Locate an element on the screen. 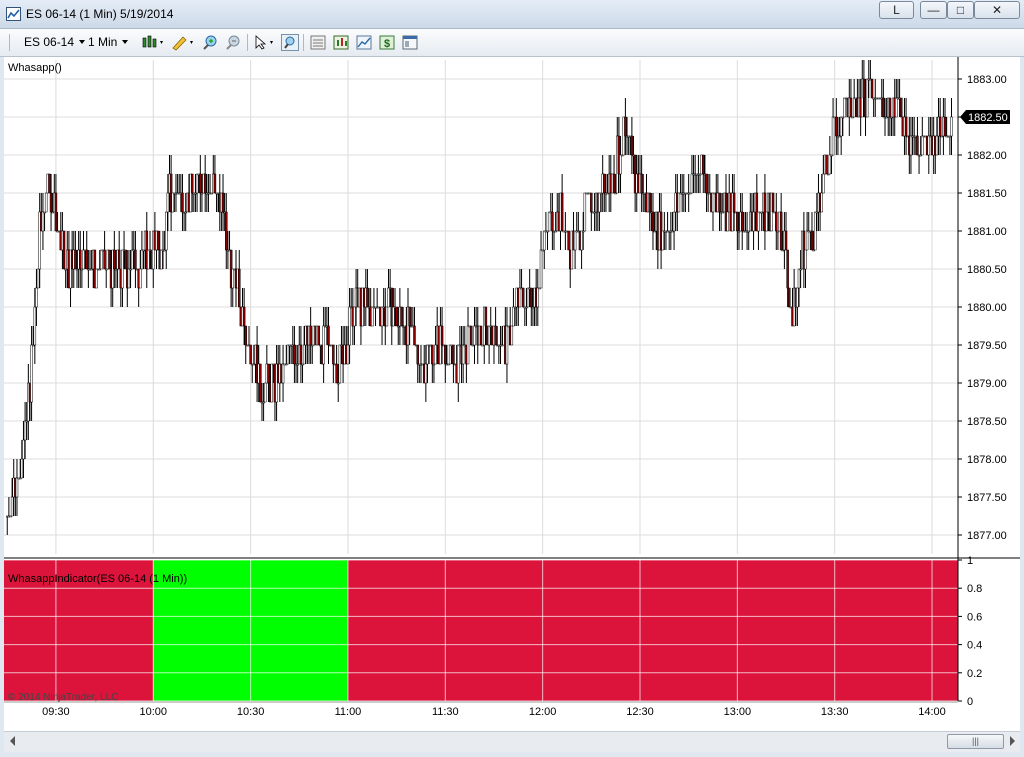 The width and height of the screenshot is (1024, 757). toolbar-grip is located at coordinates (9, 42).